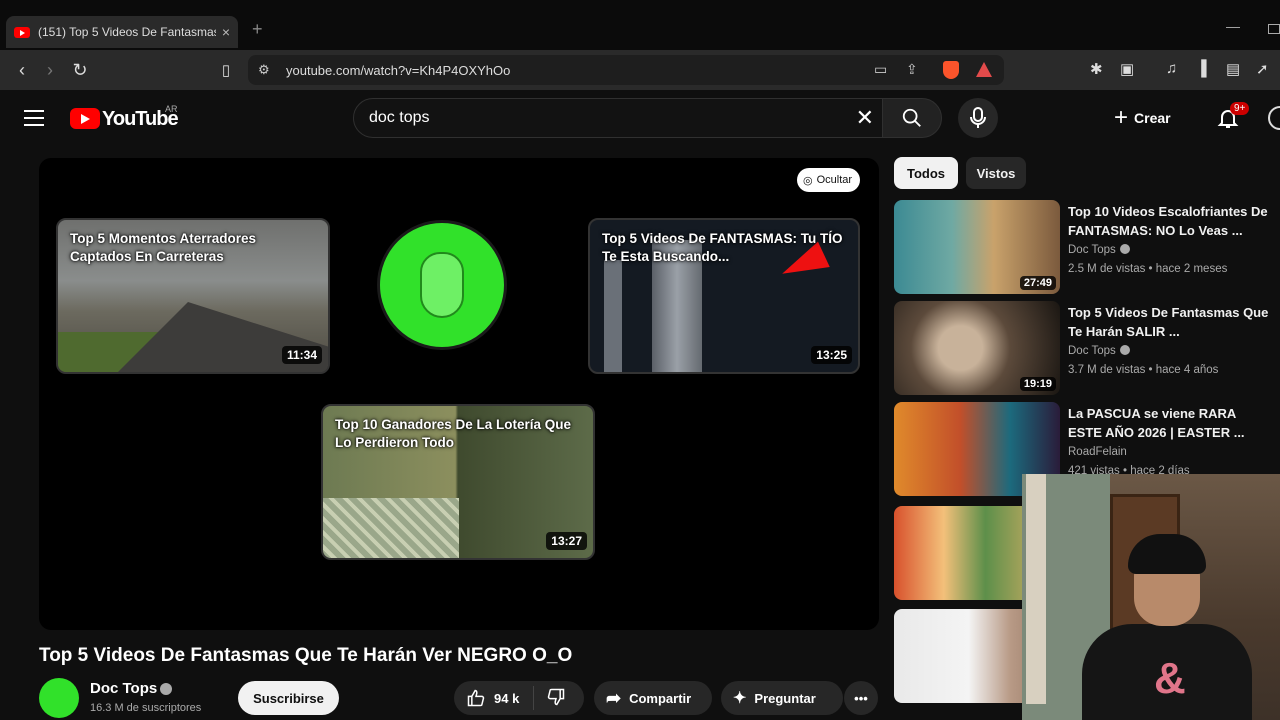  I want to click on thumbs-down-icon, so click(556, 696).